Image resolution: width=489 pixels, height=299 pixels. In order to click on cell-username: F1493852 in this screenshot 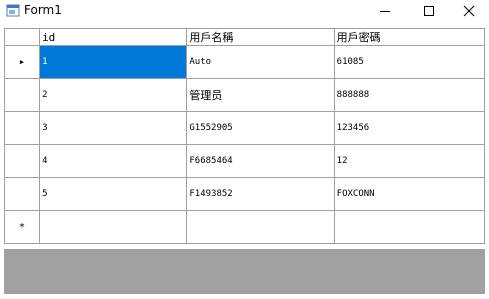, I will do `click(260, 194)`.